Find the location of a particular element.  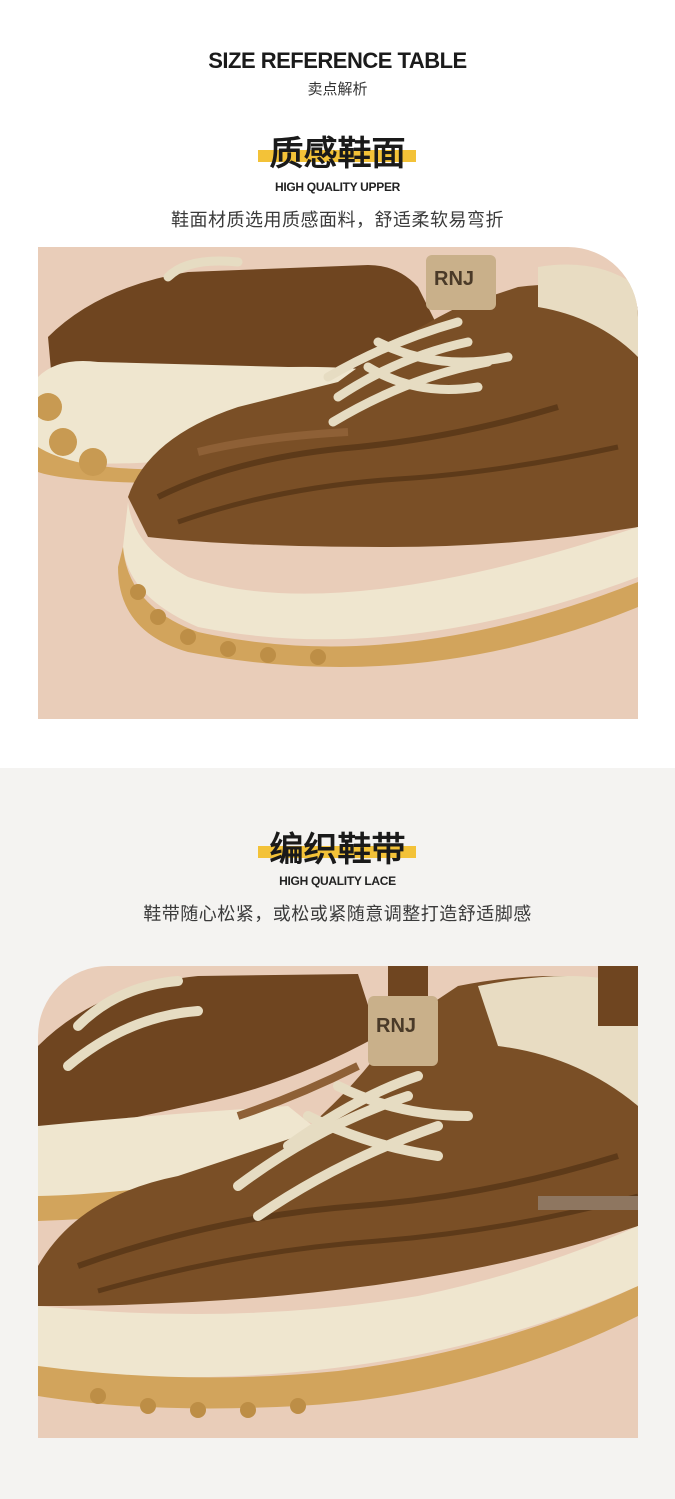

feature-english-label: HIGH QUALITY LACE is located at coordinates (337, 881).